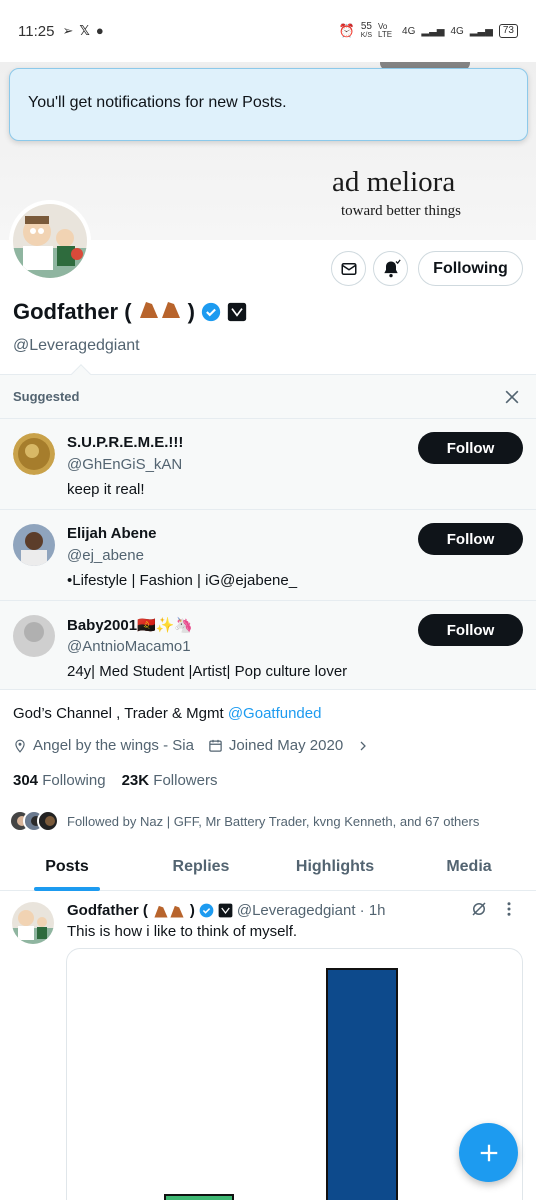 Image resolution: width=536 pixels, height=1200 pixels. I want to click on following-stat: 304 Following, so click(59, 780).